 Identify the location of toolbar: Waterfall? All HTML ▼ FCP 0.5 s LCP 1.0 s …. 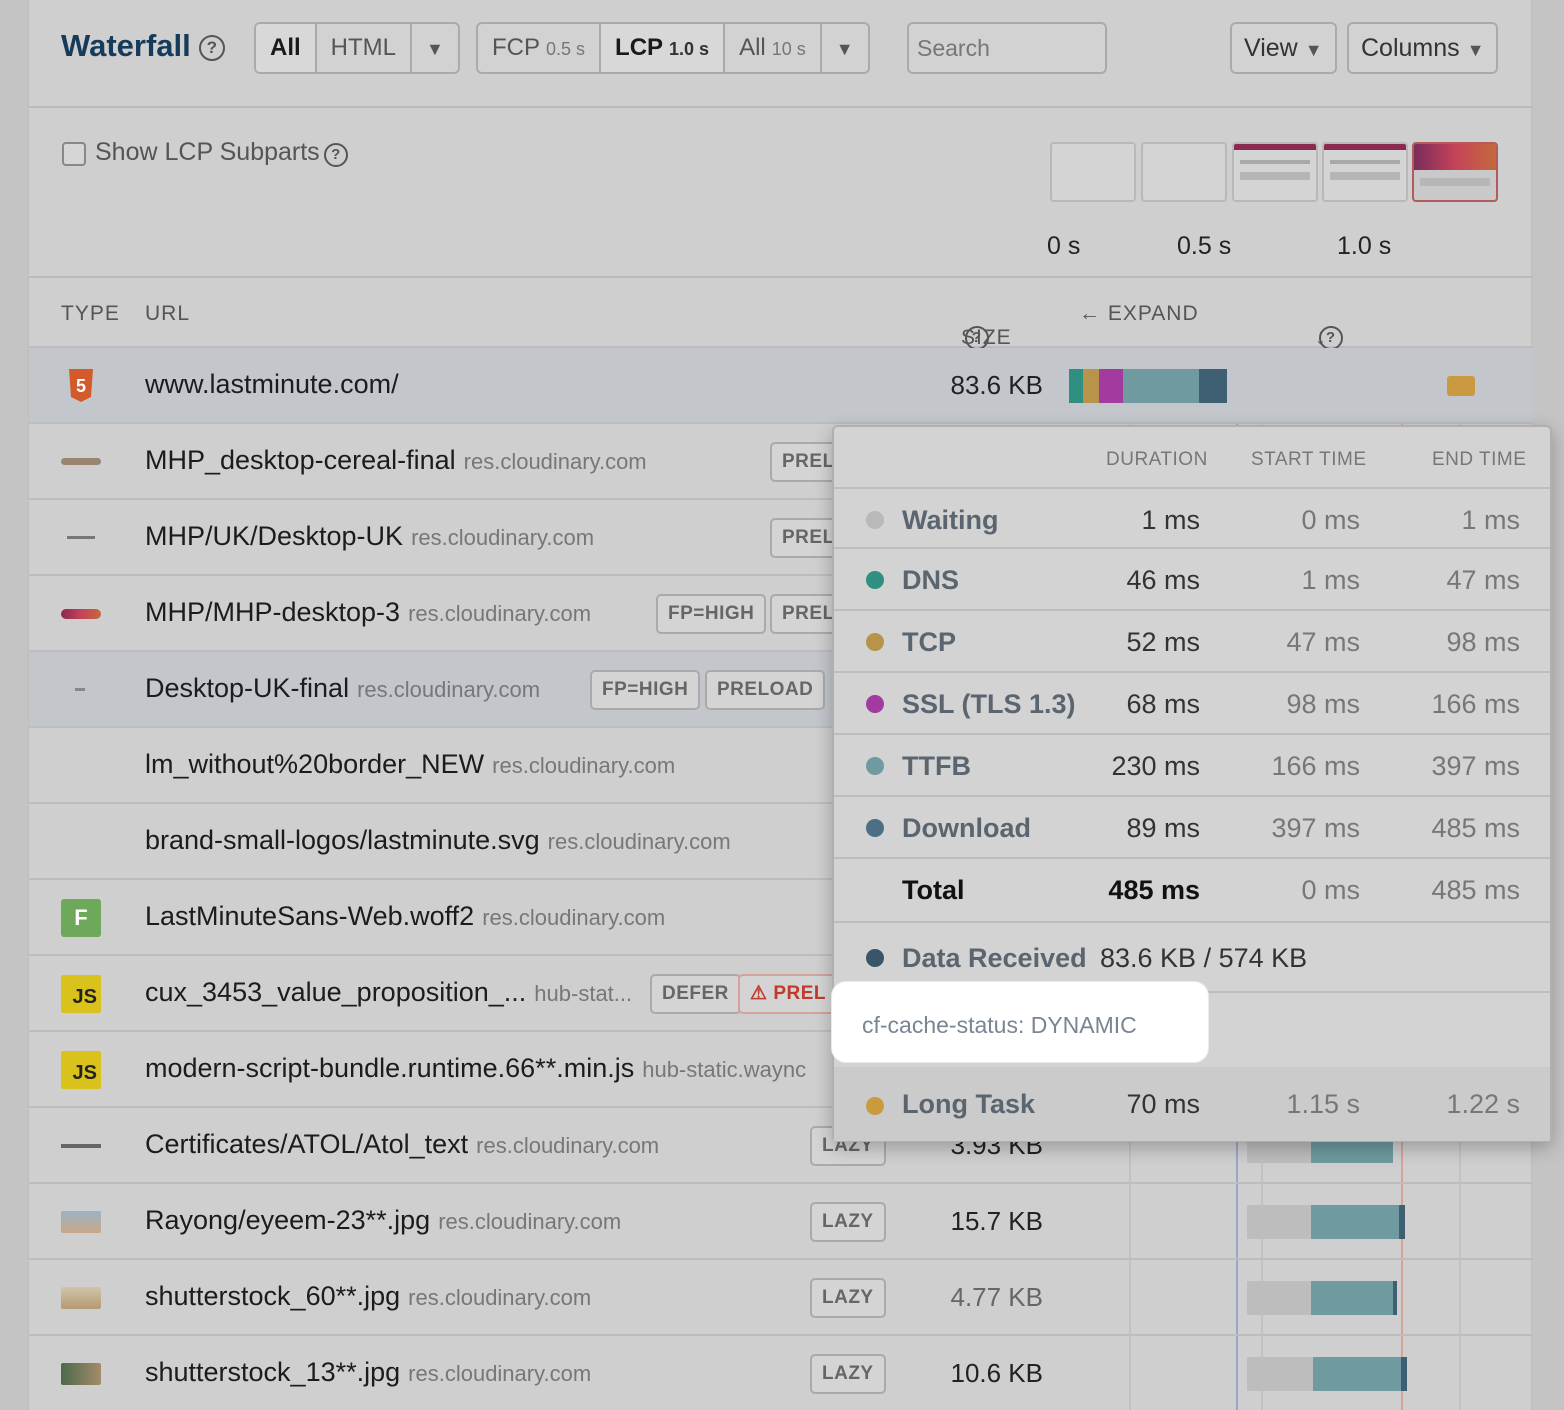
(781, 54).